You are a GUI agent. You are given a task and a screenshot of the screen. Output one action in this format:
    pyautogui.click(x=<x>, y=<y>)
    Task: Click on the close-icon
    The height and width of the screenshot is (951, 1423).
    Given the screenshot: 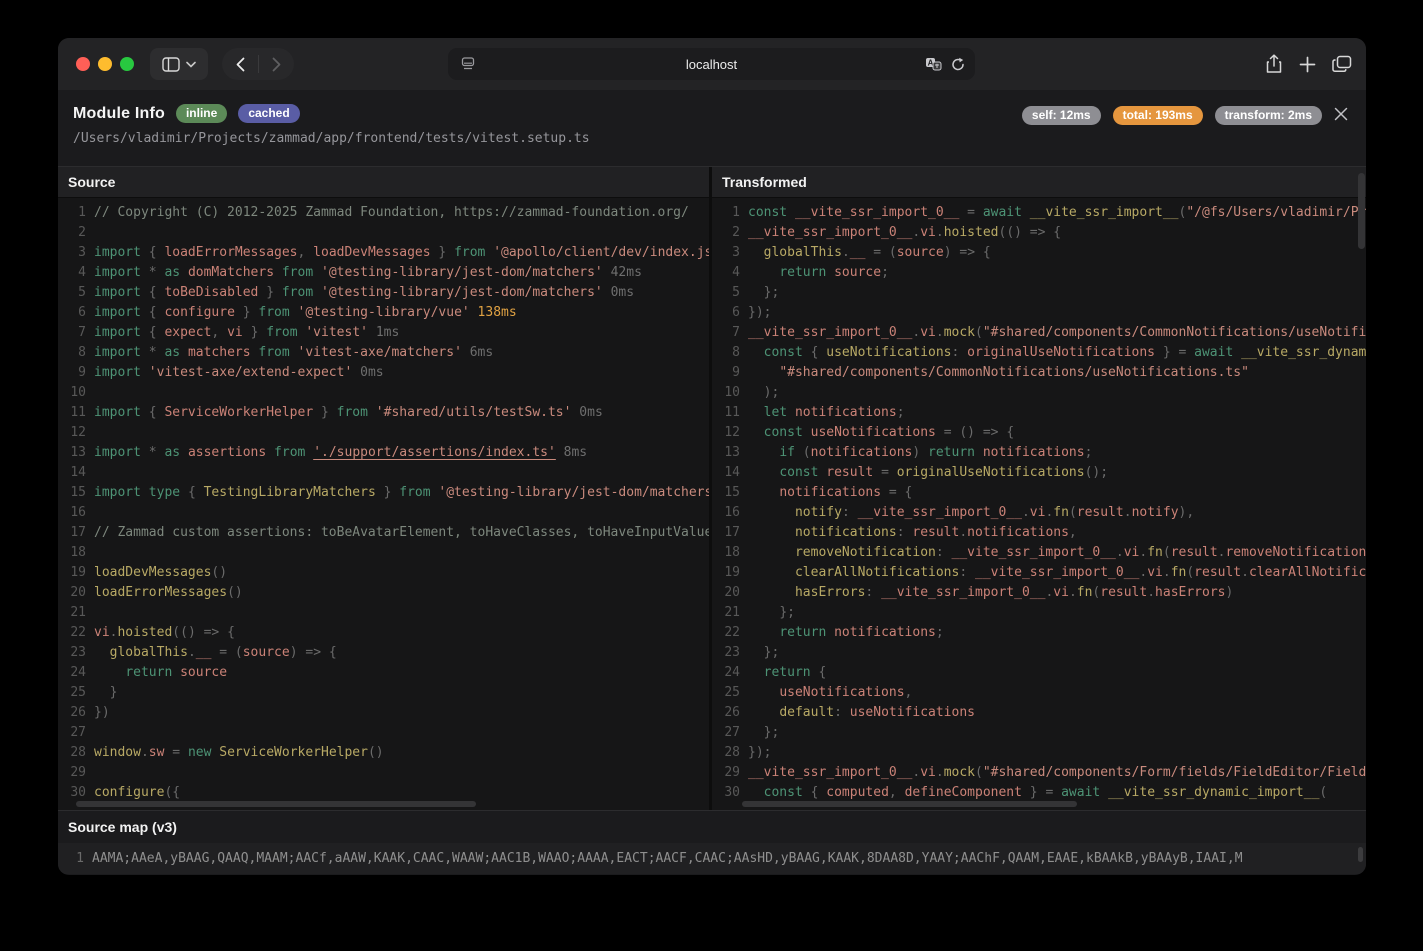 What is the action you would take?
    pyautogui.click(x=1341, y=114)
    